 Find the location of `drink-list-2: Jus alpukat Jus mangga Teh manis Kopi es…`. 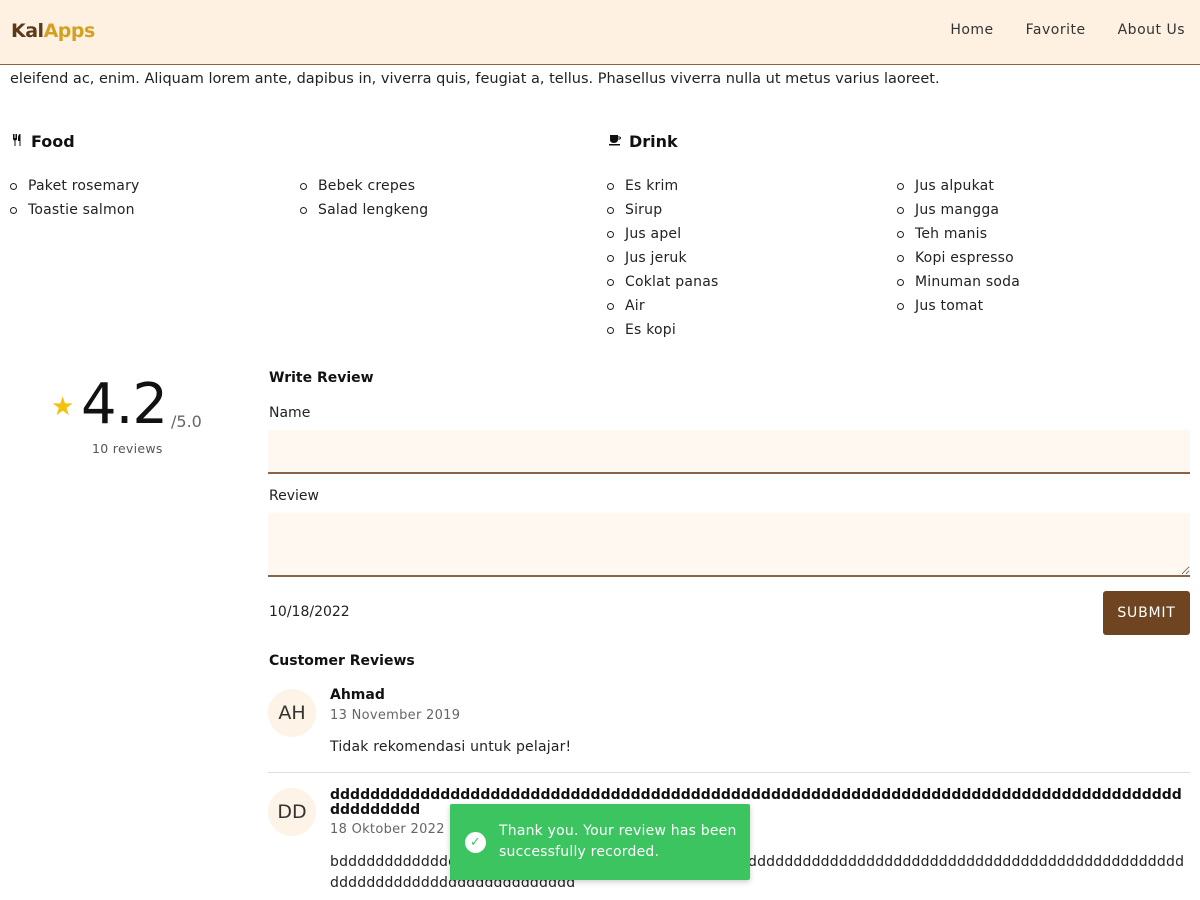

drink-list-2: Jus alpukat Jus mangga Teh manis Kopi es… is located at coordinates (958, 246).